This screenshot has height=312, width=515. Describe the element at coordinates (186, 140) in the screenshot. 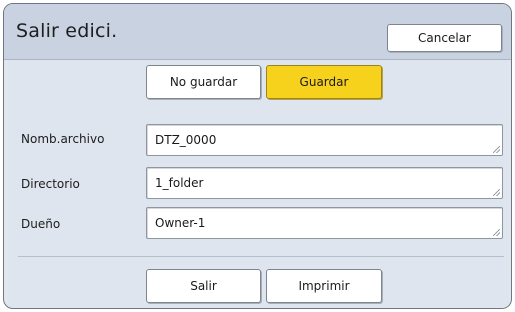

I see `file-name-value: DTZ_0000` at that location.